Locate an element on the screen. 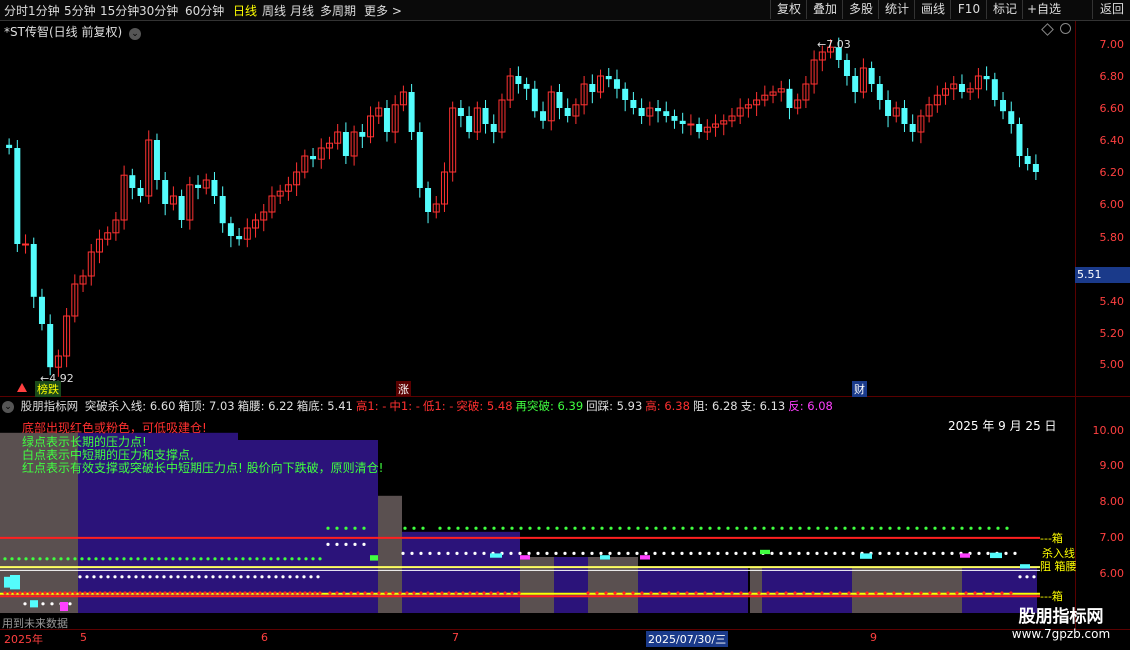 Image resolution: width=1130 pixels, height=650 pixels. mark-button: 标记 is located at coordinates (1004, 9).